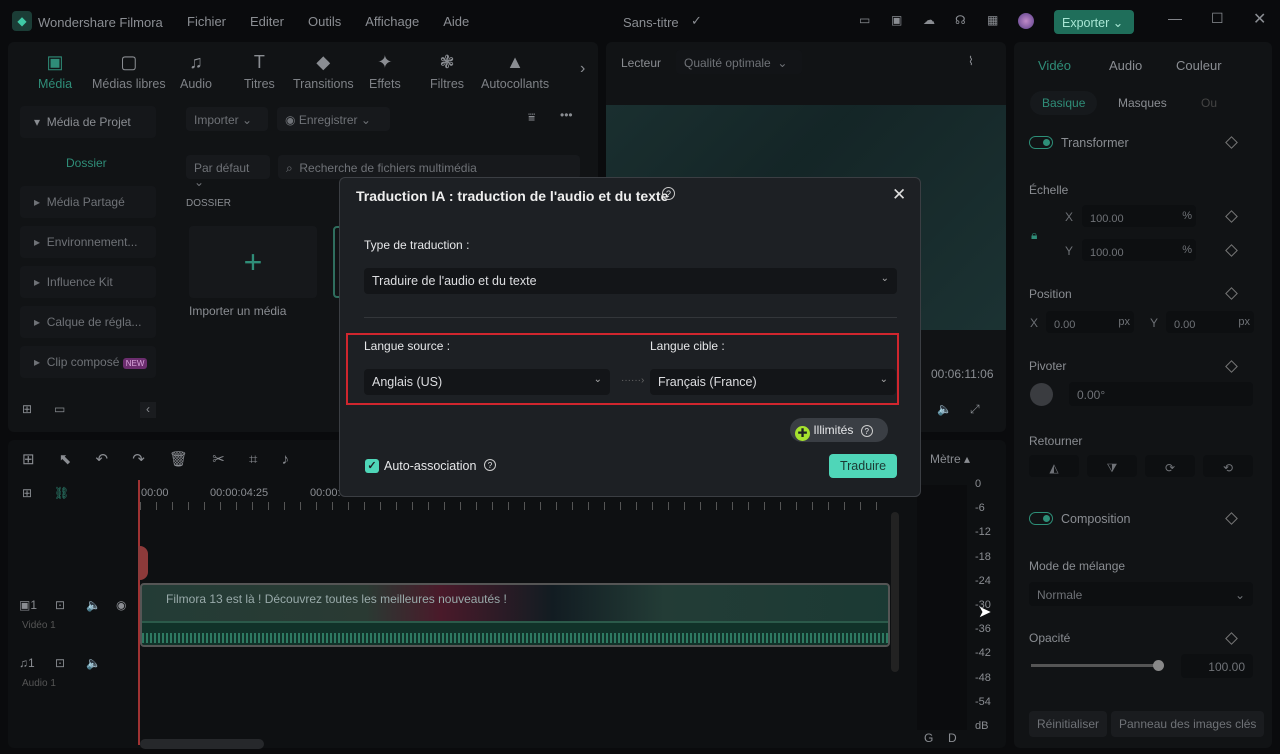 Image resolution: width=1280 pixels, height=754 pixels. What do you see at coordinates (447, 71) in the screenshot?
I see `tool-filters: ❃ Filtres` at bounding box center [447, 71].